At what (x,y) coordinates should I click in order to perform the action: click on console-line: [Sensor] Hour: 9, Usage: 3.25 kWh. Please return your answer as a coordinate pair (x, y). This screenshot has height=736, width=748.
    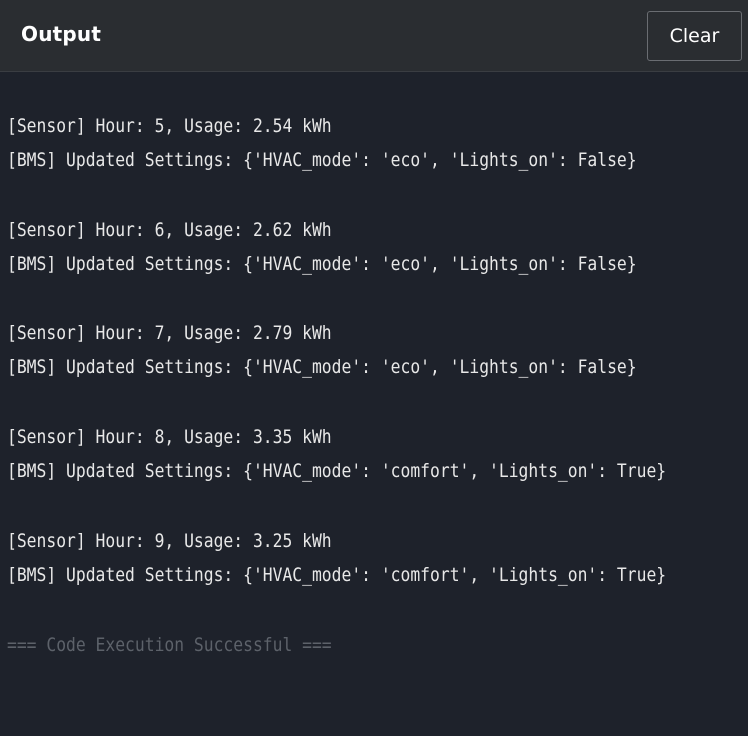
    Looking at the image, I should click on (169, 541).